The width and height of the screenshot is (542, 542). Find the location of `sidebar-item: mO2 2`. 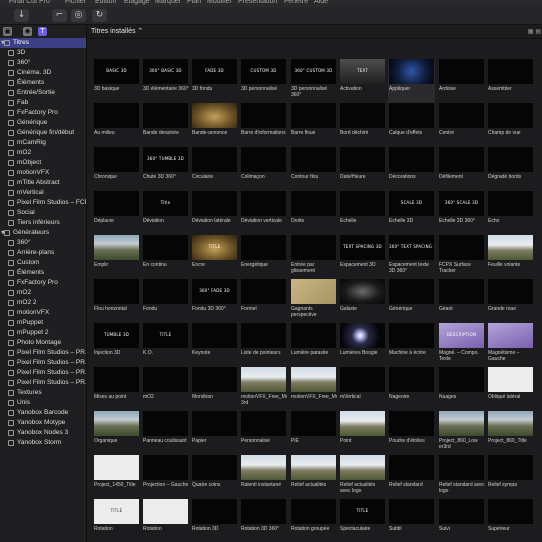

sidebar-item: mO2 2 is located at coordinates (43, 303).